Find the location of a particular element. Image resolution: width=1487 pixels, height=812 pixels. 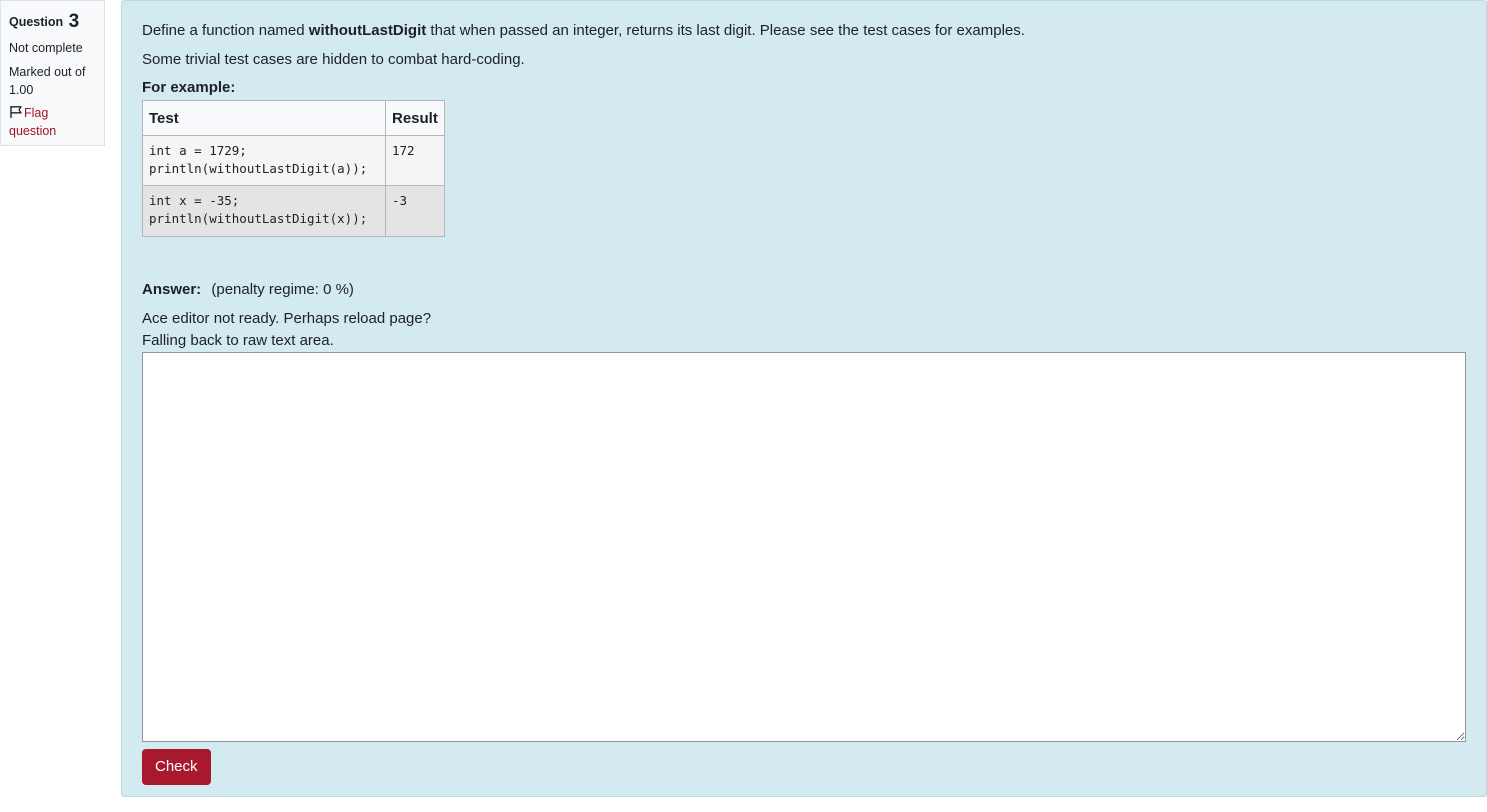

flag-icon is located at coordinates (16, 112).